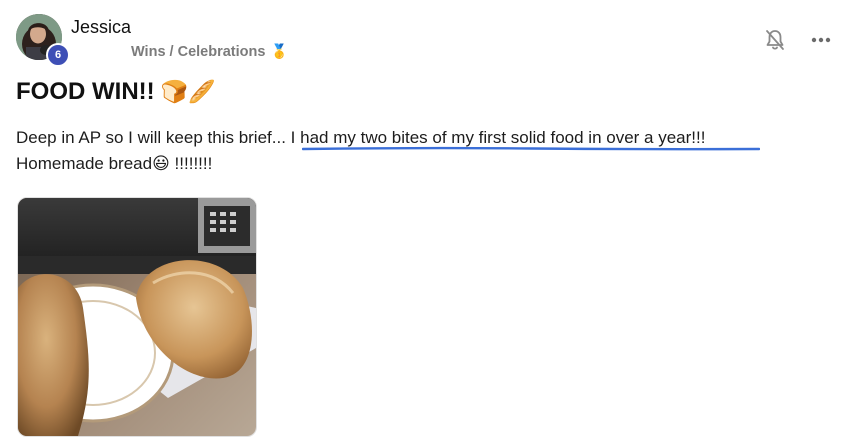 The image size is (858, 446). Describe the element at coordinates (85, 91) in the screenshot. I see `post-title-text: FOOD WIN!!` at that location.